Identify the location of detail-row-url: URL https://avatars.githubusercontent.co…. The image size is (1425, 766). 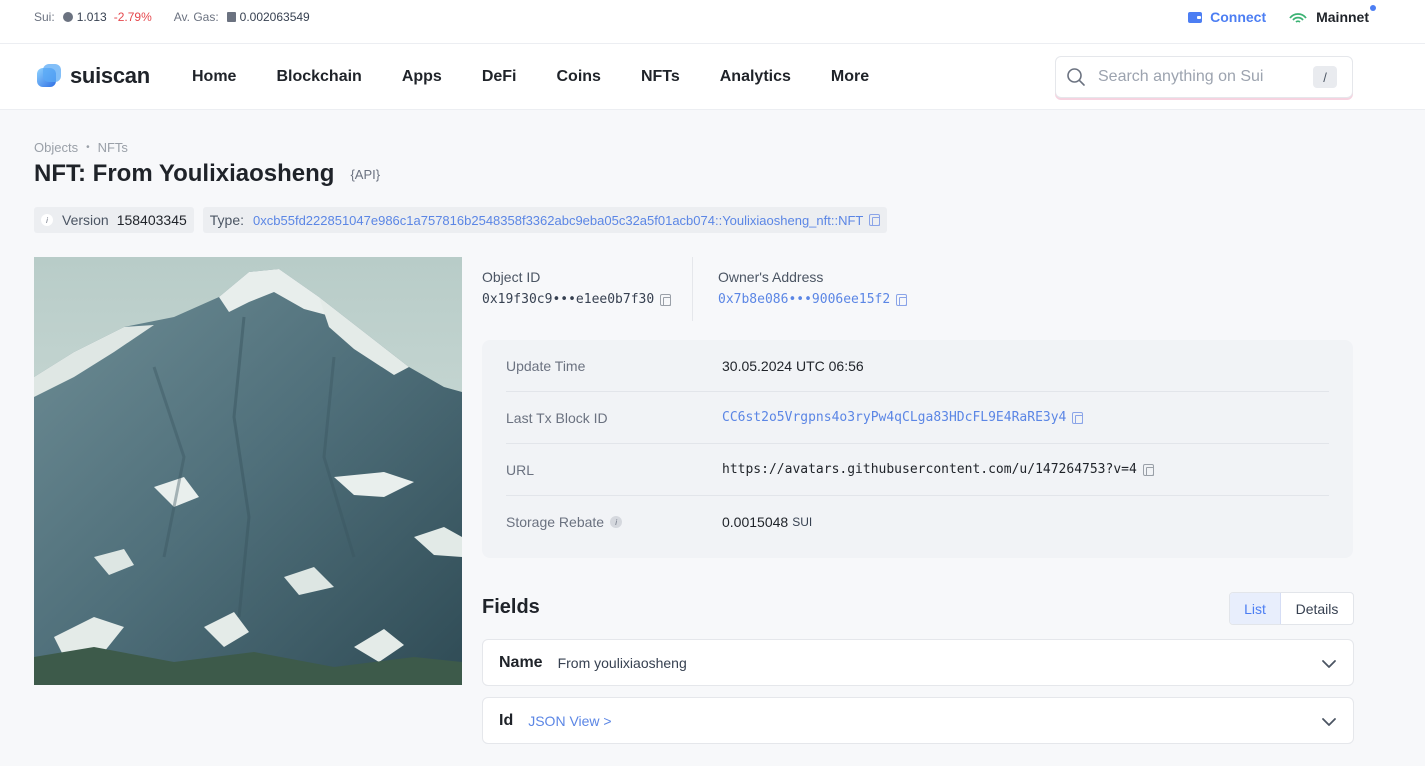
(917, 470).